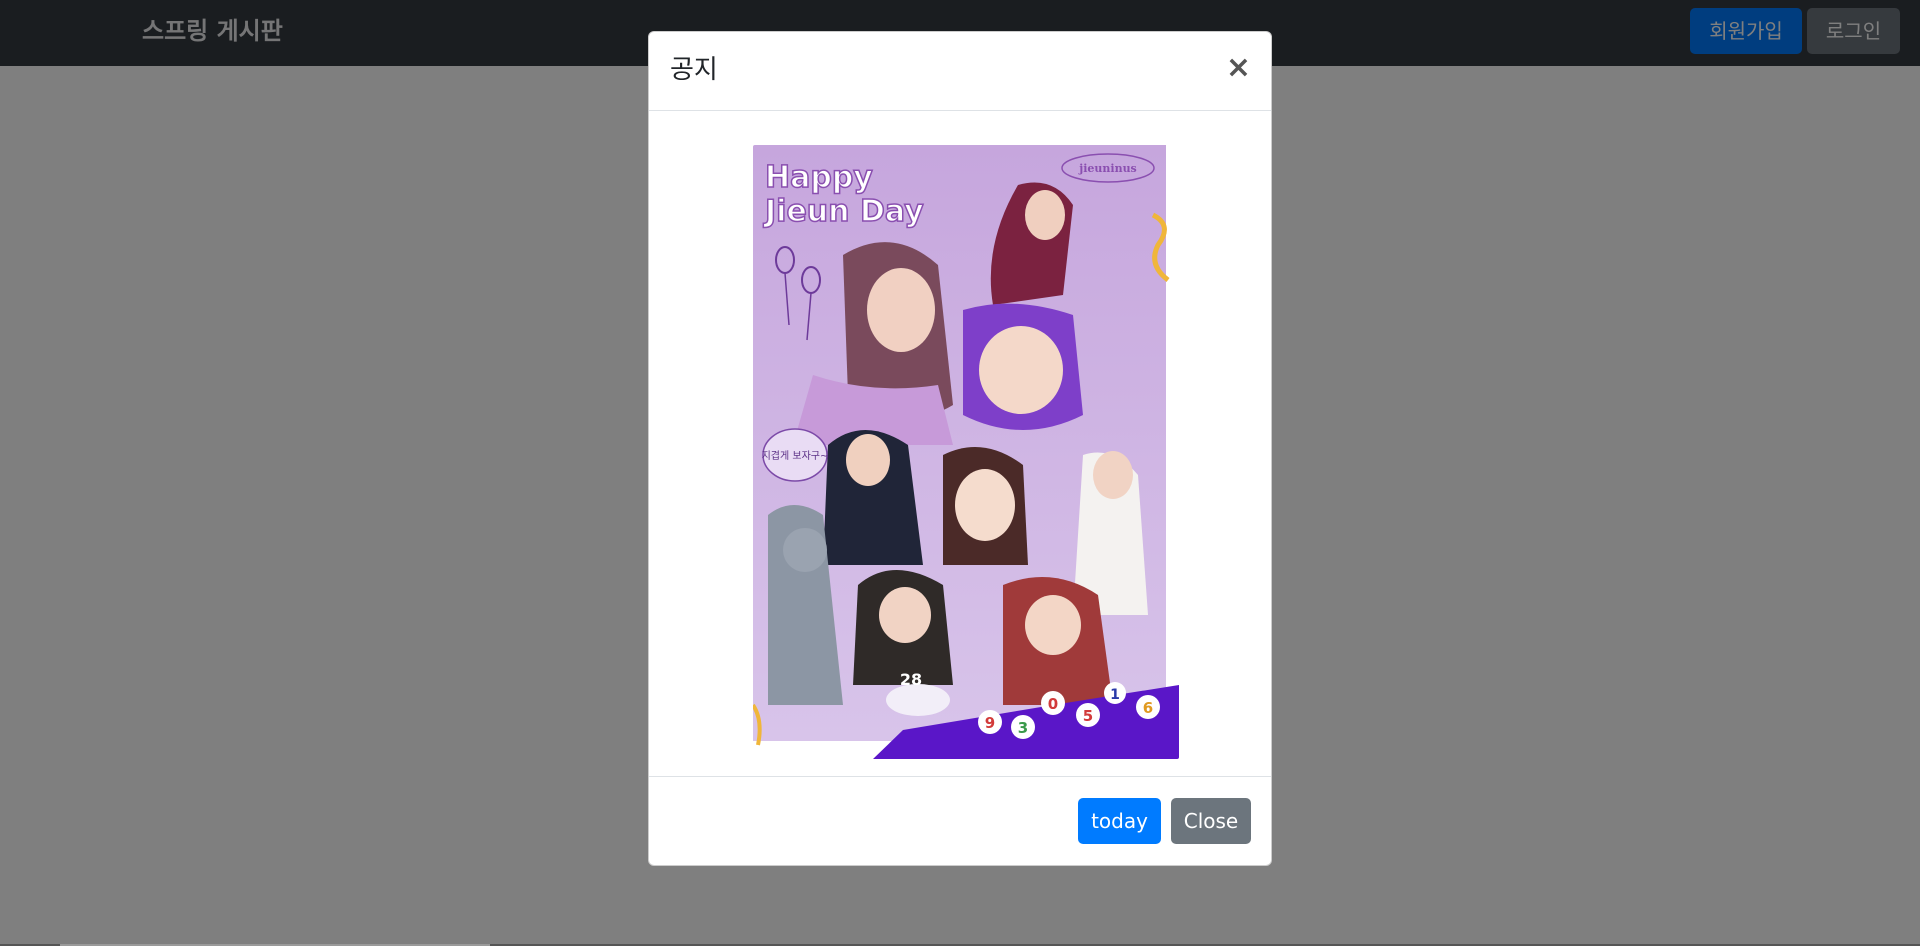 The width and height of the screenshot is (1920, 946). What do you see at coordinates (960, 820) in the screenshot?
I see `modal-footer: today Close` at bounding box center [960, 820].